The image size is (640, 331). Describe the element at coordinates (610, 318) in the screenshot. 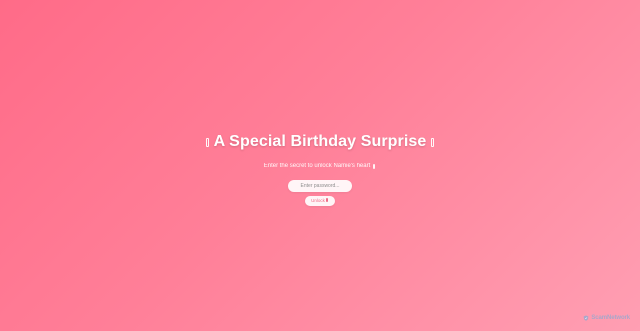

I see `watermark-text: ScamNetwork` at that location.